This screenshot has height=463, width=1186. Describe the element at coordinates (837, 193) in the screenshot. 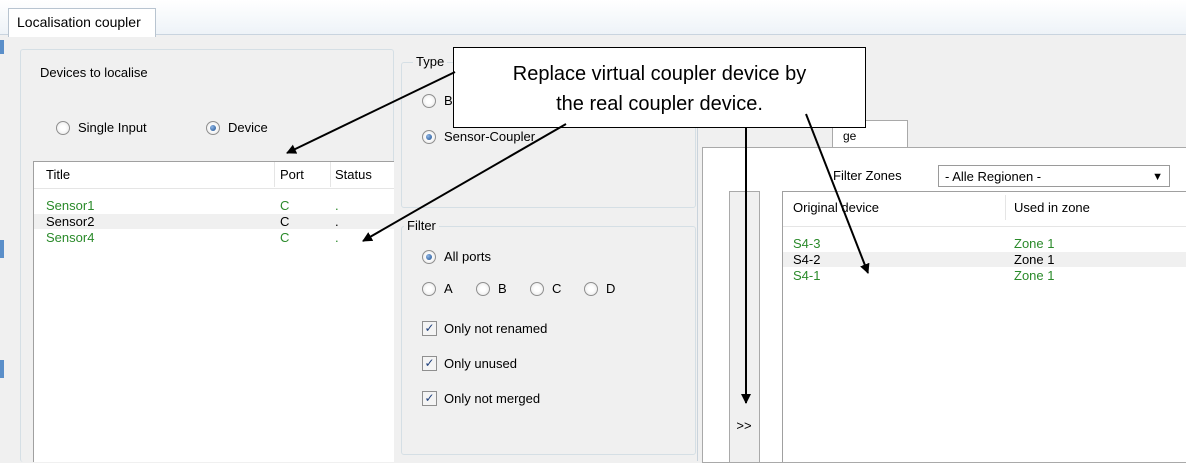

I see `arrow-to-original-row` at that location.